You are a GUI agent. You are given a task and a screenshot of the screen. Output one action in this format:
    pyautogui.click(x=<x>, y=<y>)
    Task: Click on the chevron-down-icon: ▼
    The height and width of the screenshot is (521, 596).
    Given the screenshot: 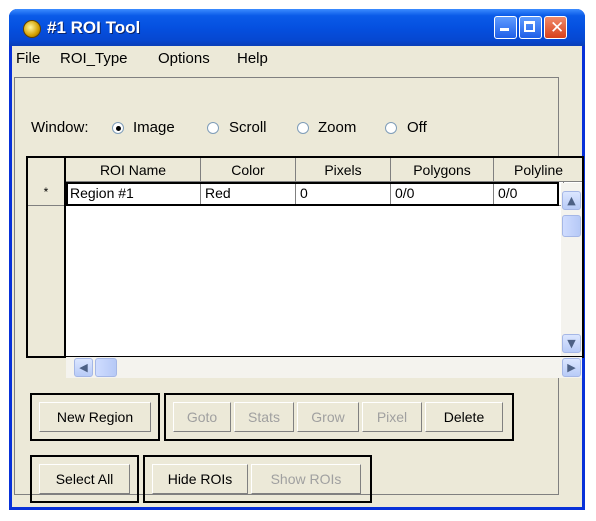 What is the action you would take?
    pyautogui.click(x=571, y=343)
    